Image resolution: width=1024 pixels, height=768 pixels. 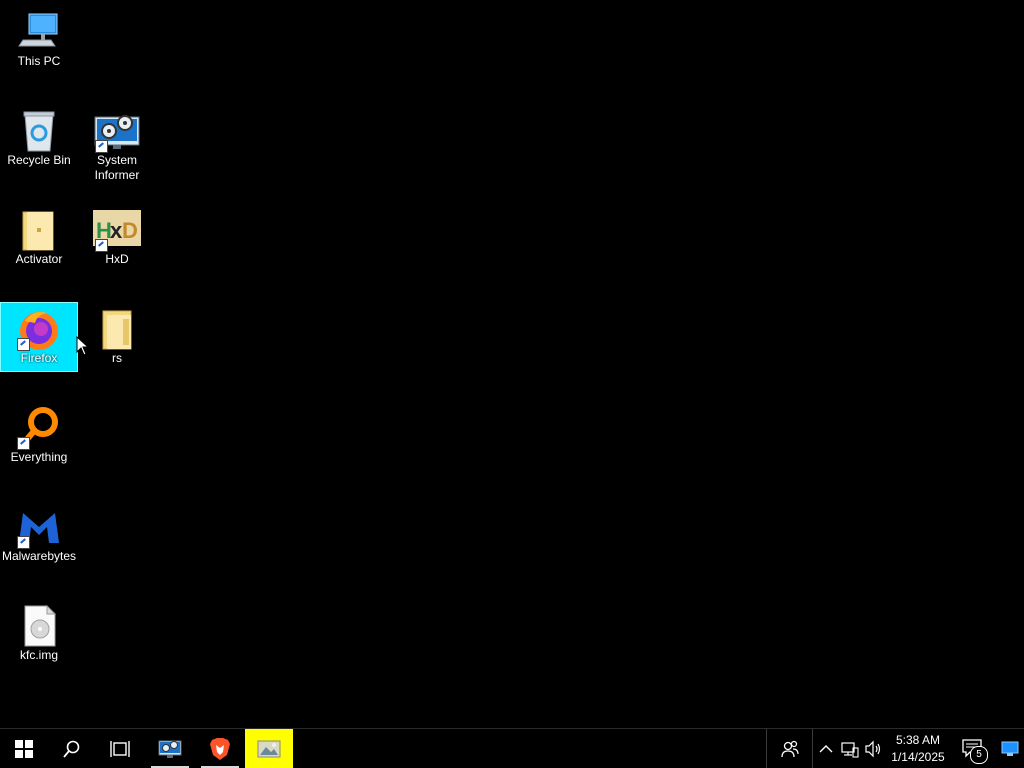 What do you see at coordinates (82, 346) in the screenshot?
I see `mouse-cursor-icon` at bounding box center [82, 346].